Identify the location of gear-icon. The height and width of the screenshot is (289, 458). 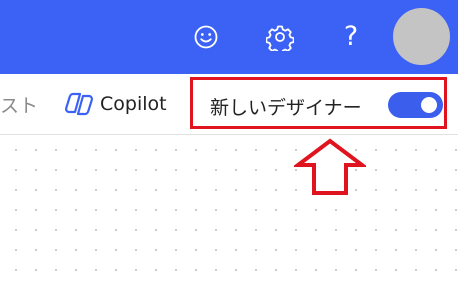
(280, 38).